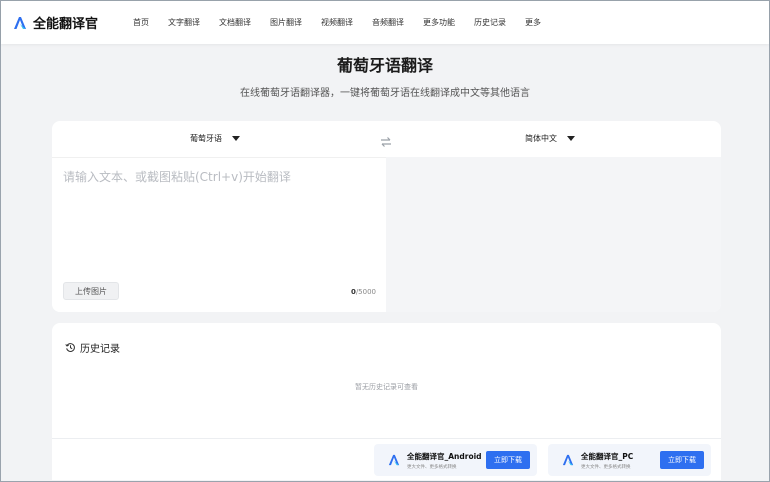  Describe the element at coordinates (439, 22) in the screenshot. I see `nav-more-features: 更多功能` at that location.